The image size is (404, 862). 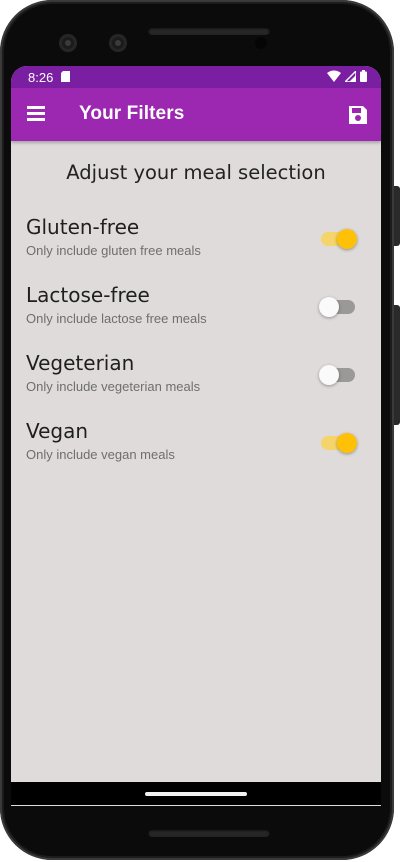 I want to click on filter-title: Gluten-free, so click(x=83, y=227).